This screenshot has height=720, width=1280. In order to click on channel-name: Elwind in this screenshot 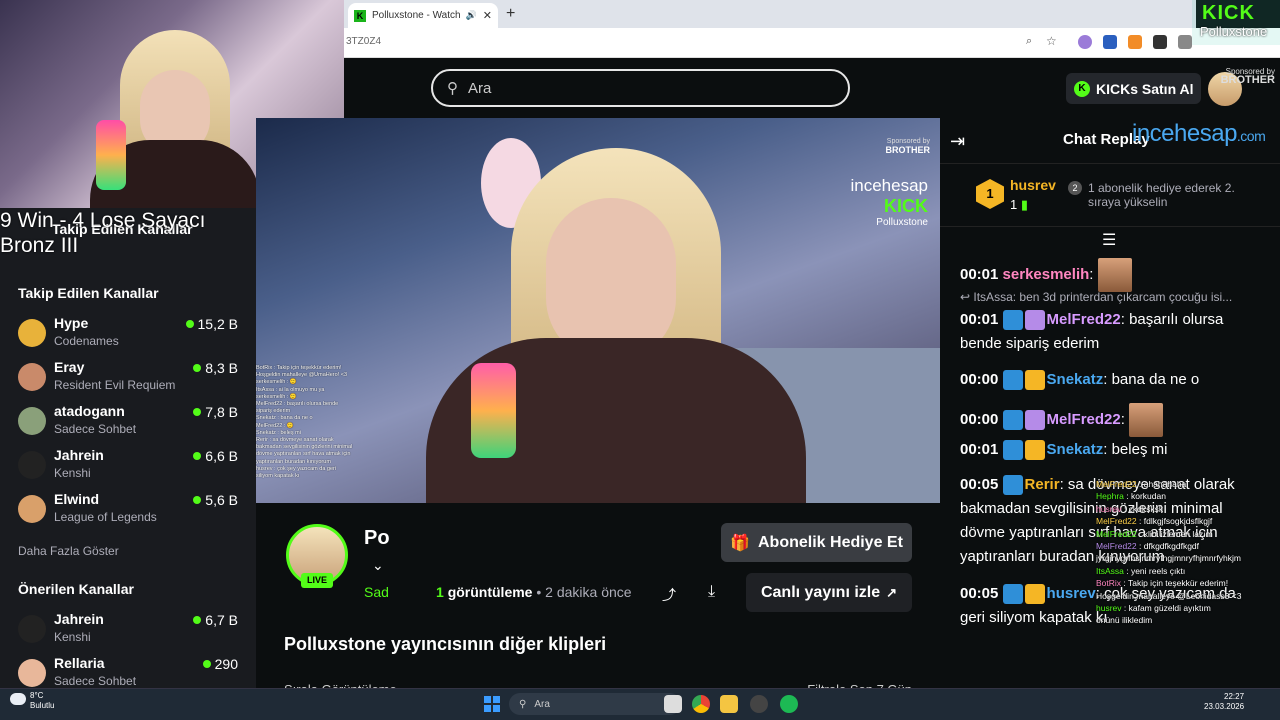, I will do `click(77, 499)`.